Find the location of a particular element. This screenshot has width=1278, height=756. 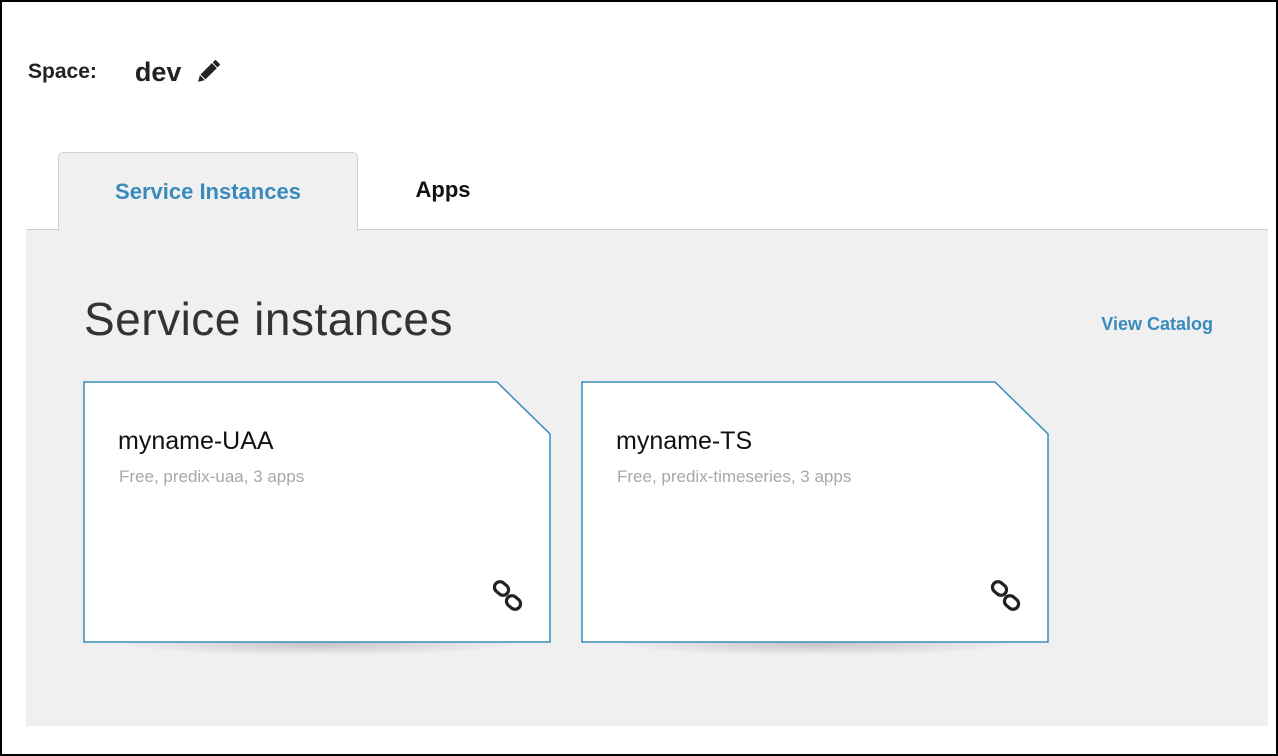

space-label: Space: is located at coordinates (62, 71).